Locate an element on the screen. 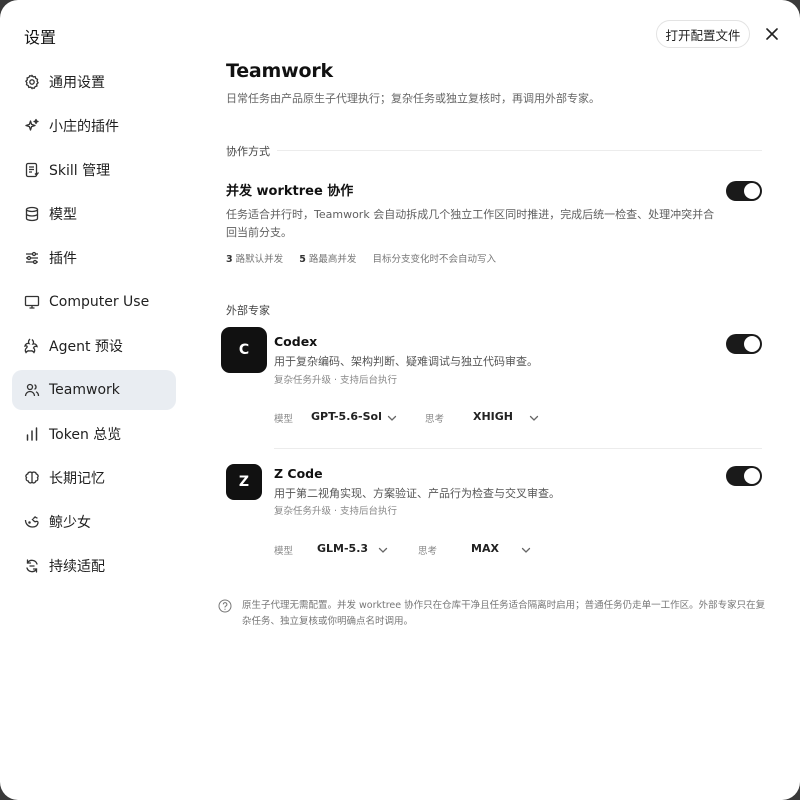 Image resolution: width=800 pixels, height=800 pixels. codex-model-label: 模型 is located at coordinates (284, 419).